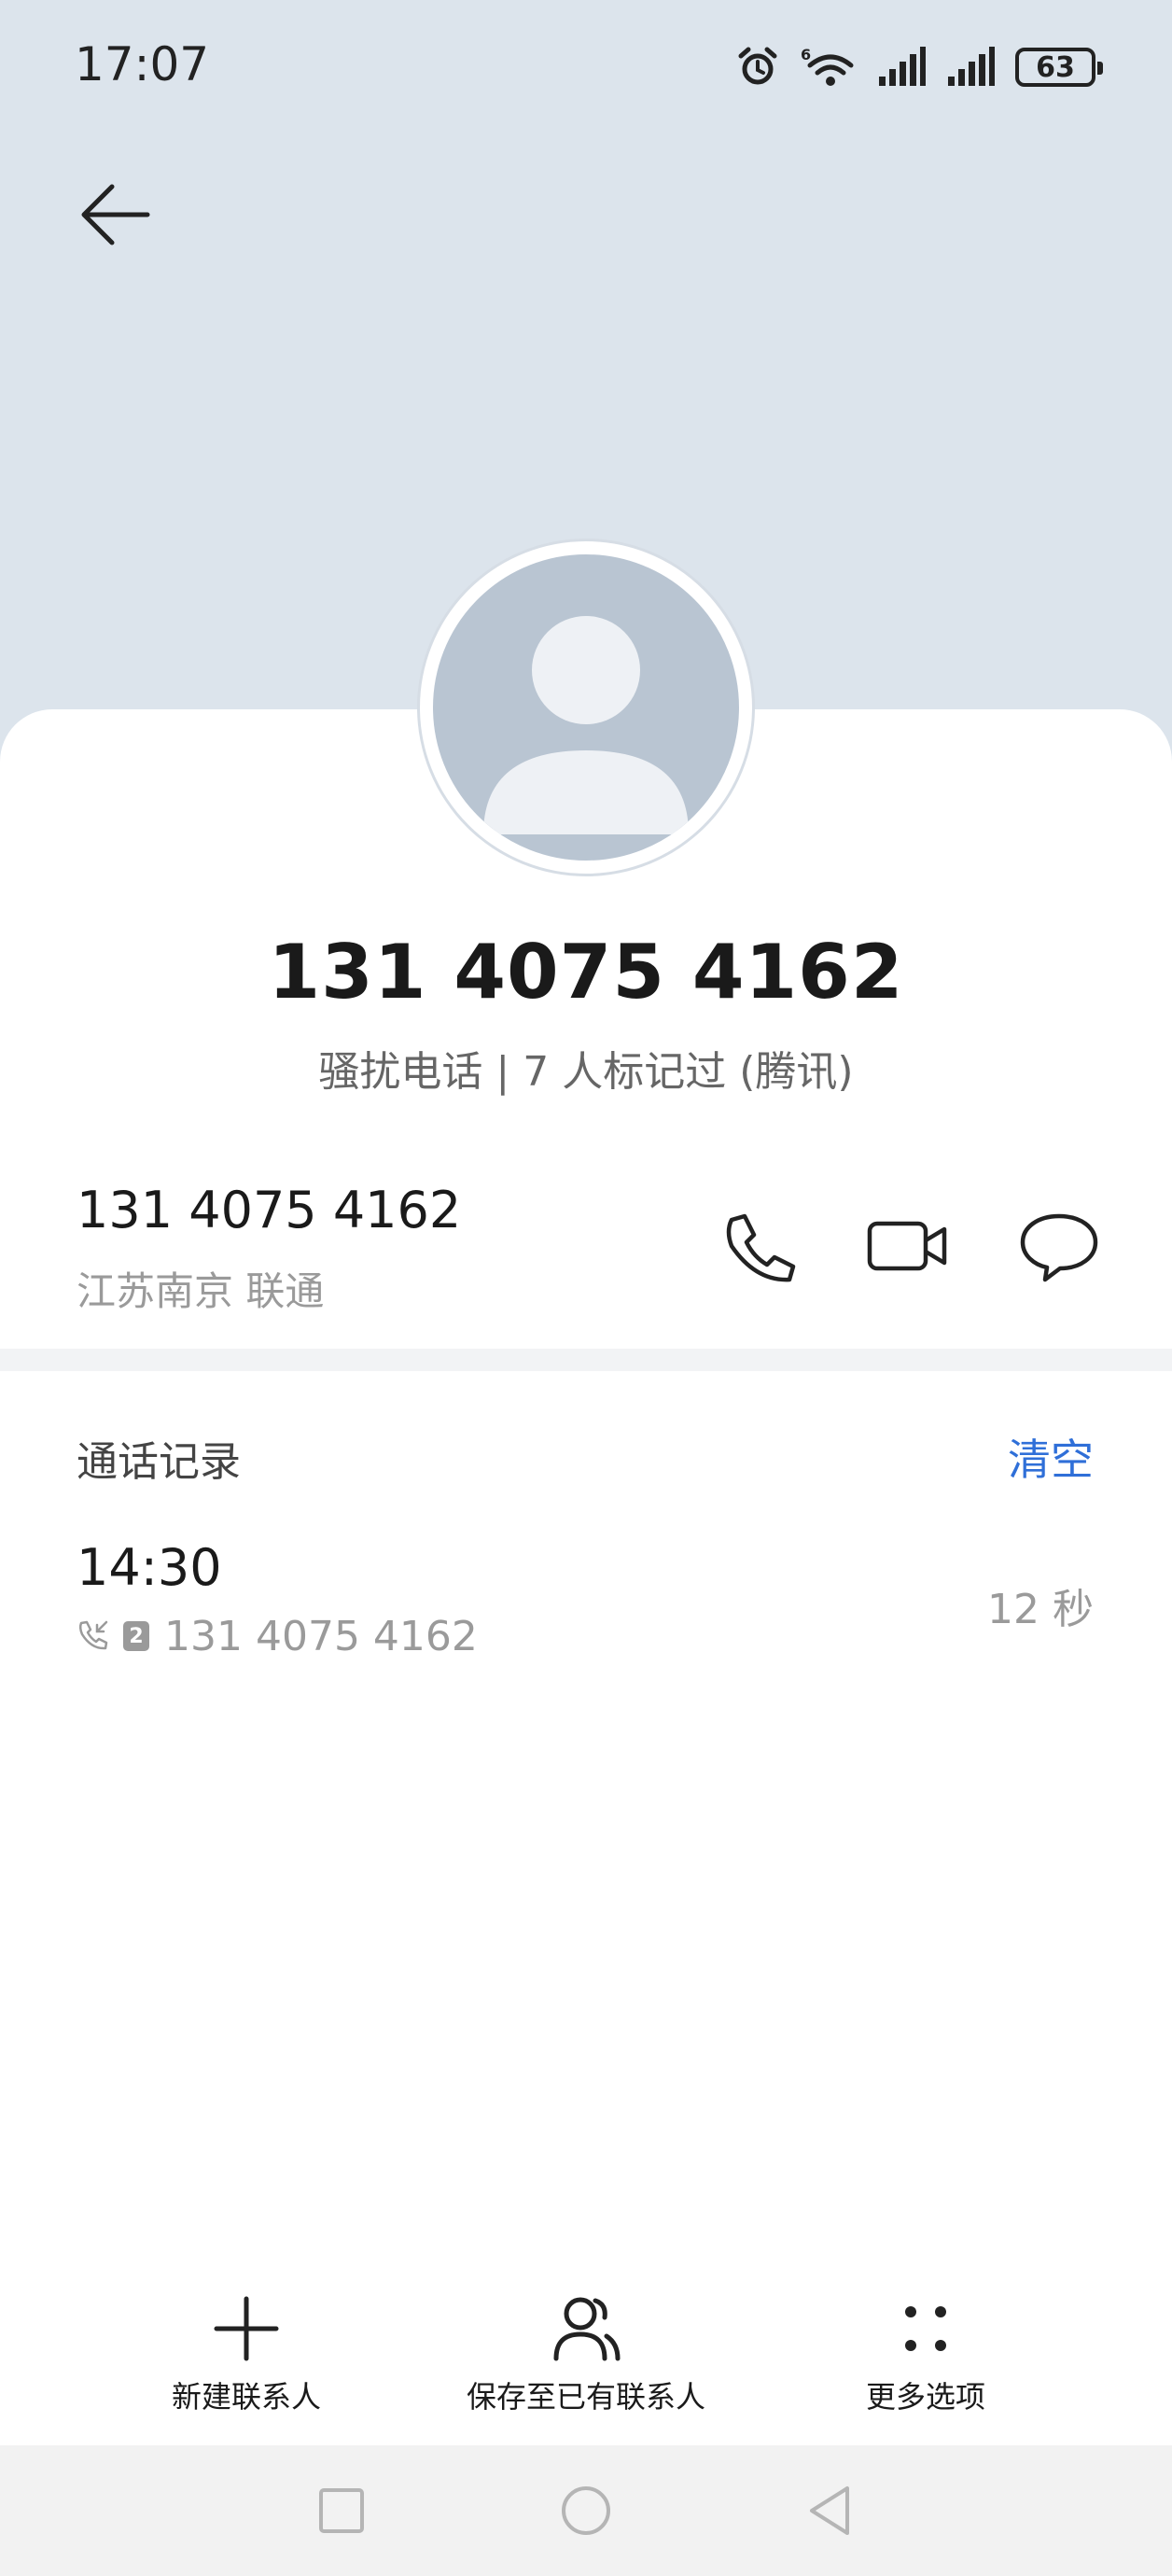 This screenshot has width=1172, height=2576. I want to click on signal-sim2-icon, so click(971, 66).